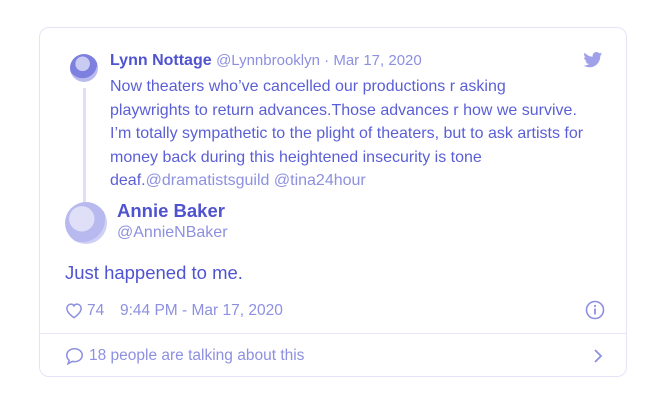 This screenshot has height=406, width=650. What do you see at coordinates (154, 272) in the screenshot?
I see `tweet-text: Just happened to me.` at bounding box center [154, 272].